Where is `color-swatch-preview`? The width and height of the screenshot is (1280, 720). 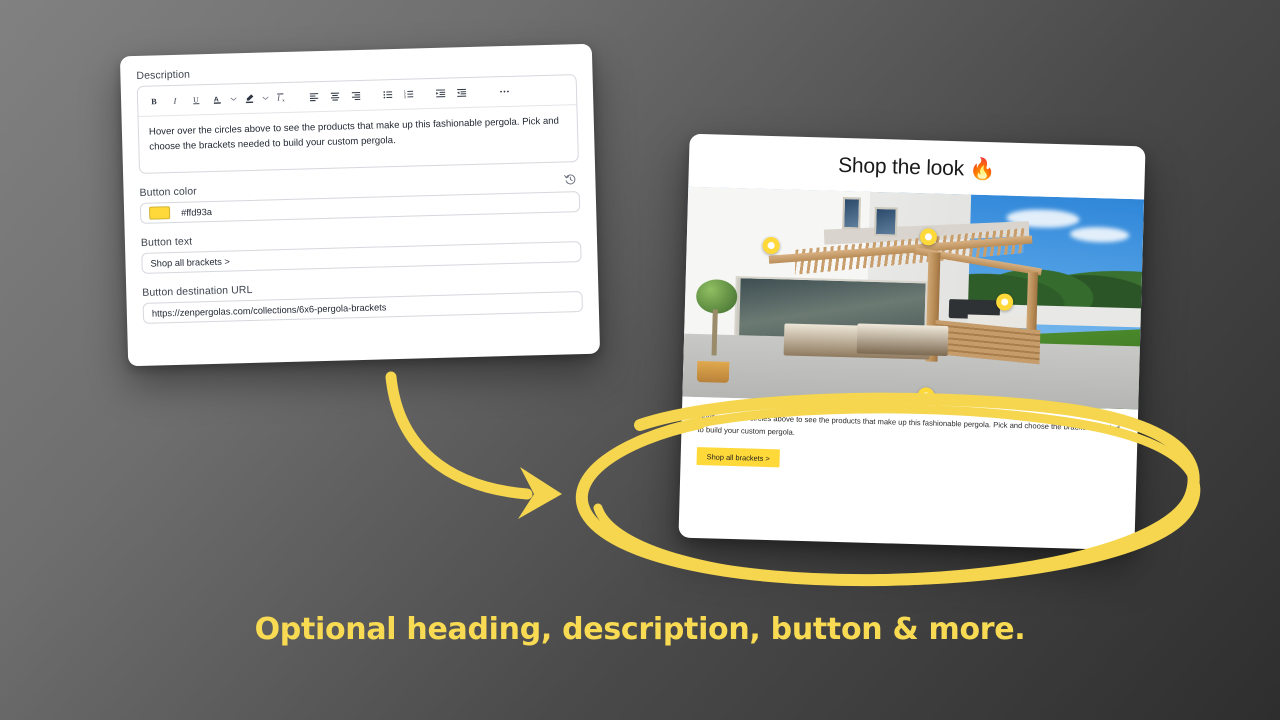
color-swatch-preview is located at coordinates (159, 213).